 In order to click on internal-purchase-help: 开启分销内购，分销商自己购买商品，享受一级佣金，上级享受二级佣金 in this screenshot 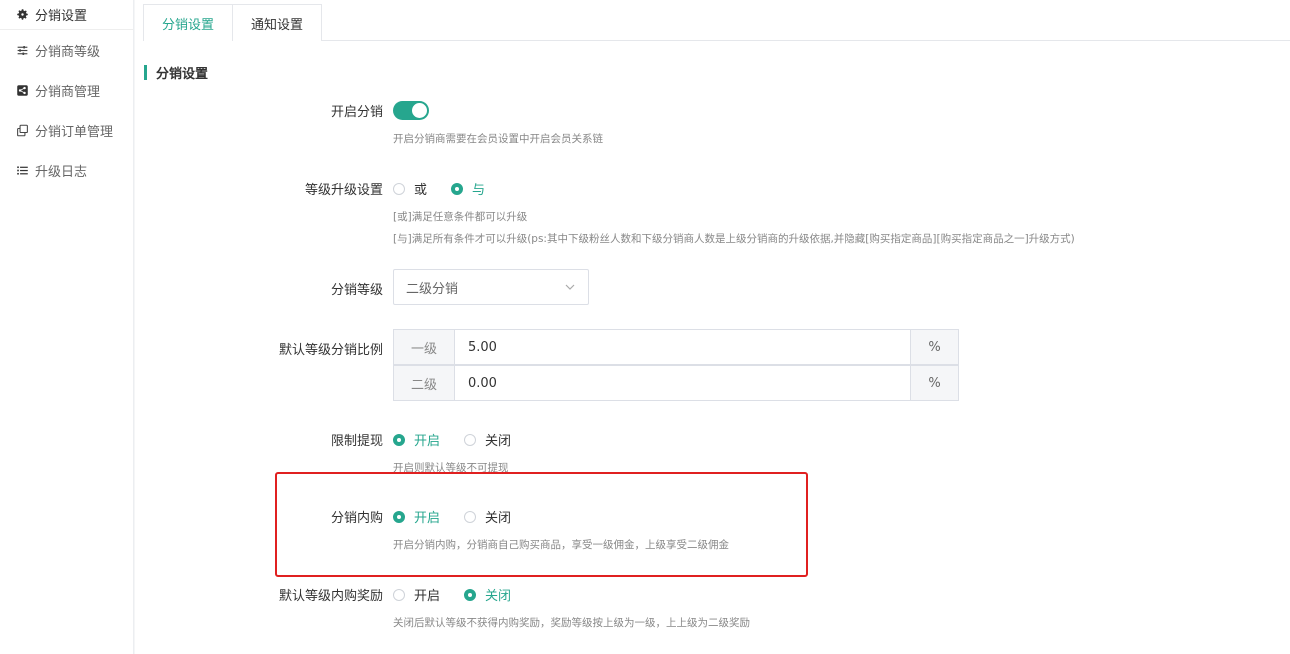, I will do `click(561, 545)`.